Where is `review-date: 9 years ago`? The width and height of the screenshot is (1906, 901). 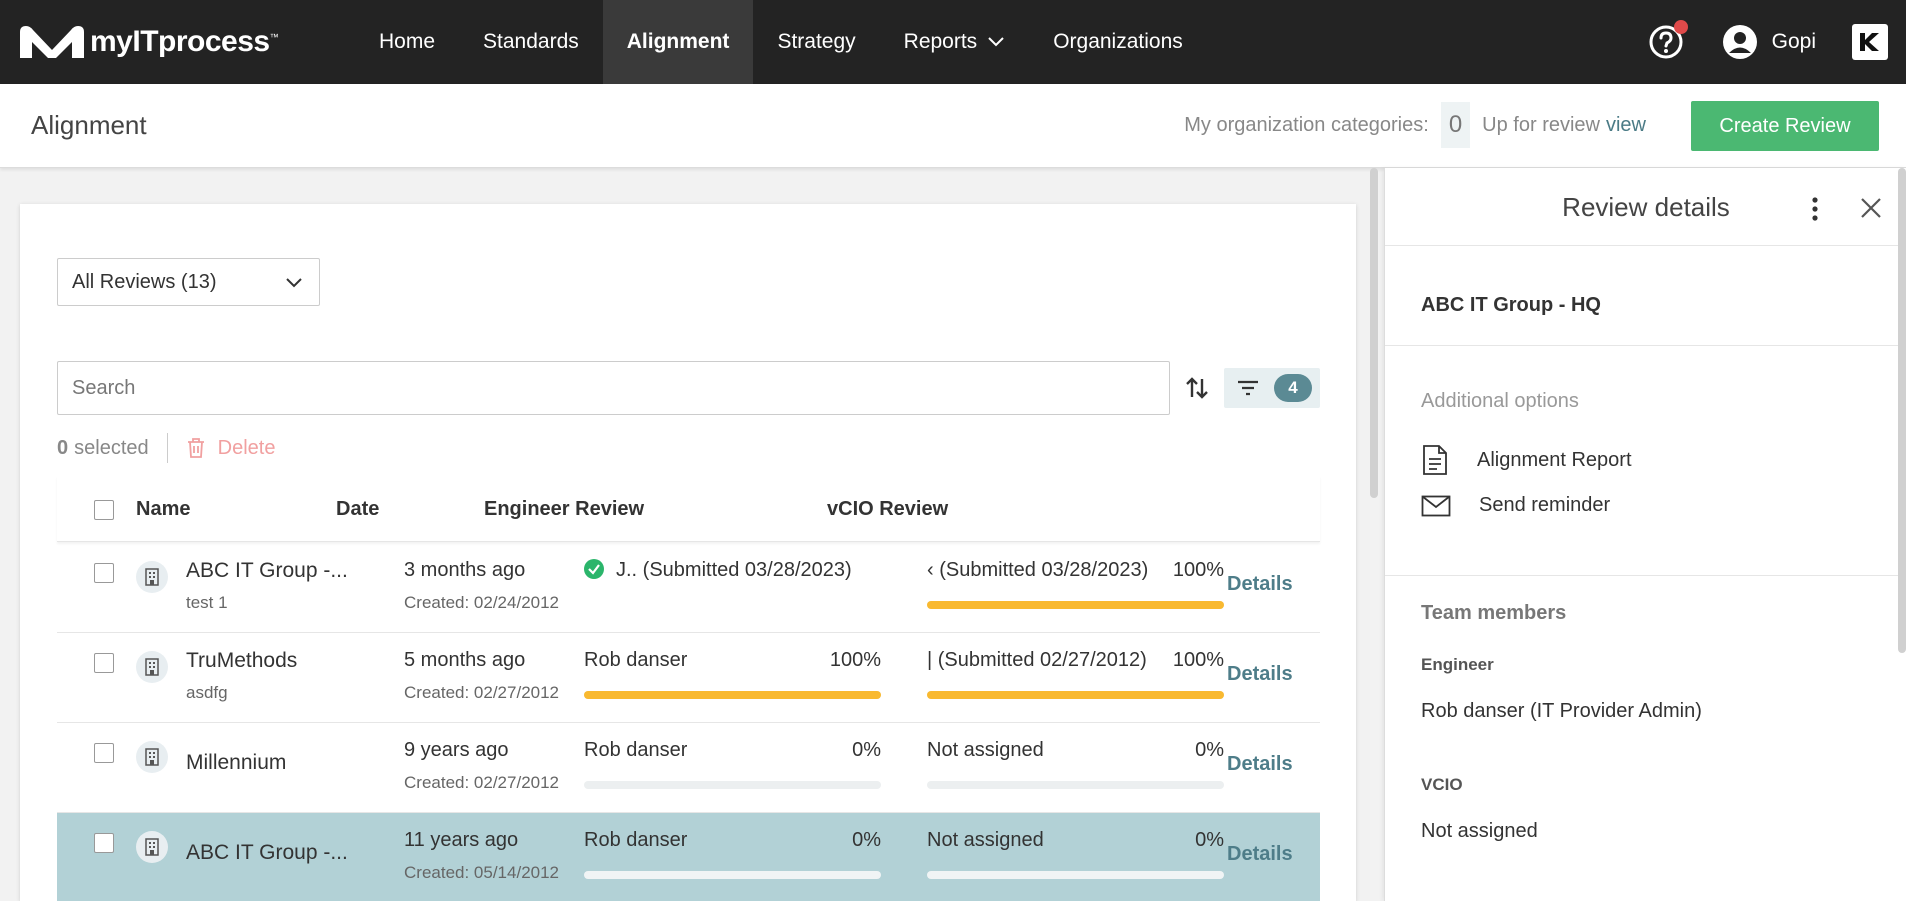 review-date: 9 years ago is located at coordinates (456, 750).